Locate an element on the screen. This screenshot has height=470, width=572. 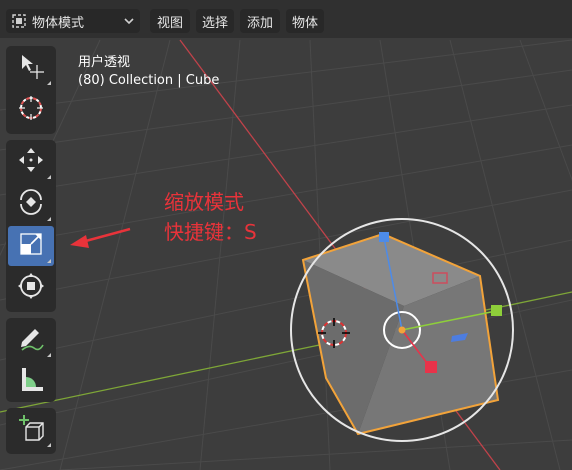
rotate-tool is located at coordinates (31, 204).